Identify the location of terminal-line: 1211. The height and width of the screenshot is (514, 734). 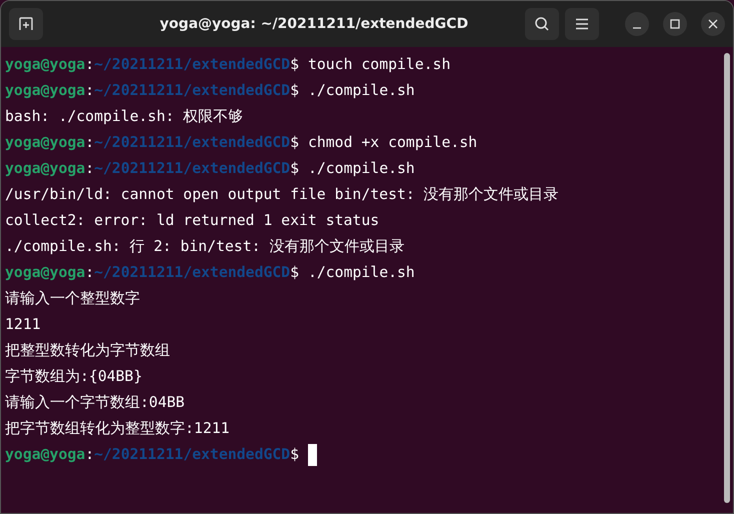
(23, 325).